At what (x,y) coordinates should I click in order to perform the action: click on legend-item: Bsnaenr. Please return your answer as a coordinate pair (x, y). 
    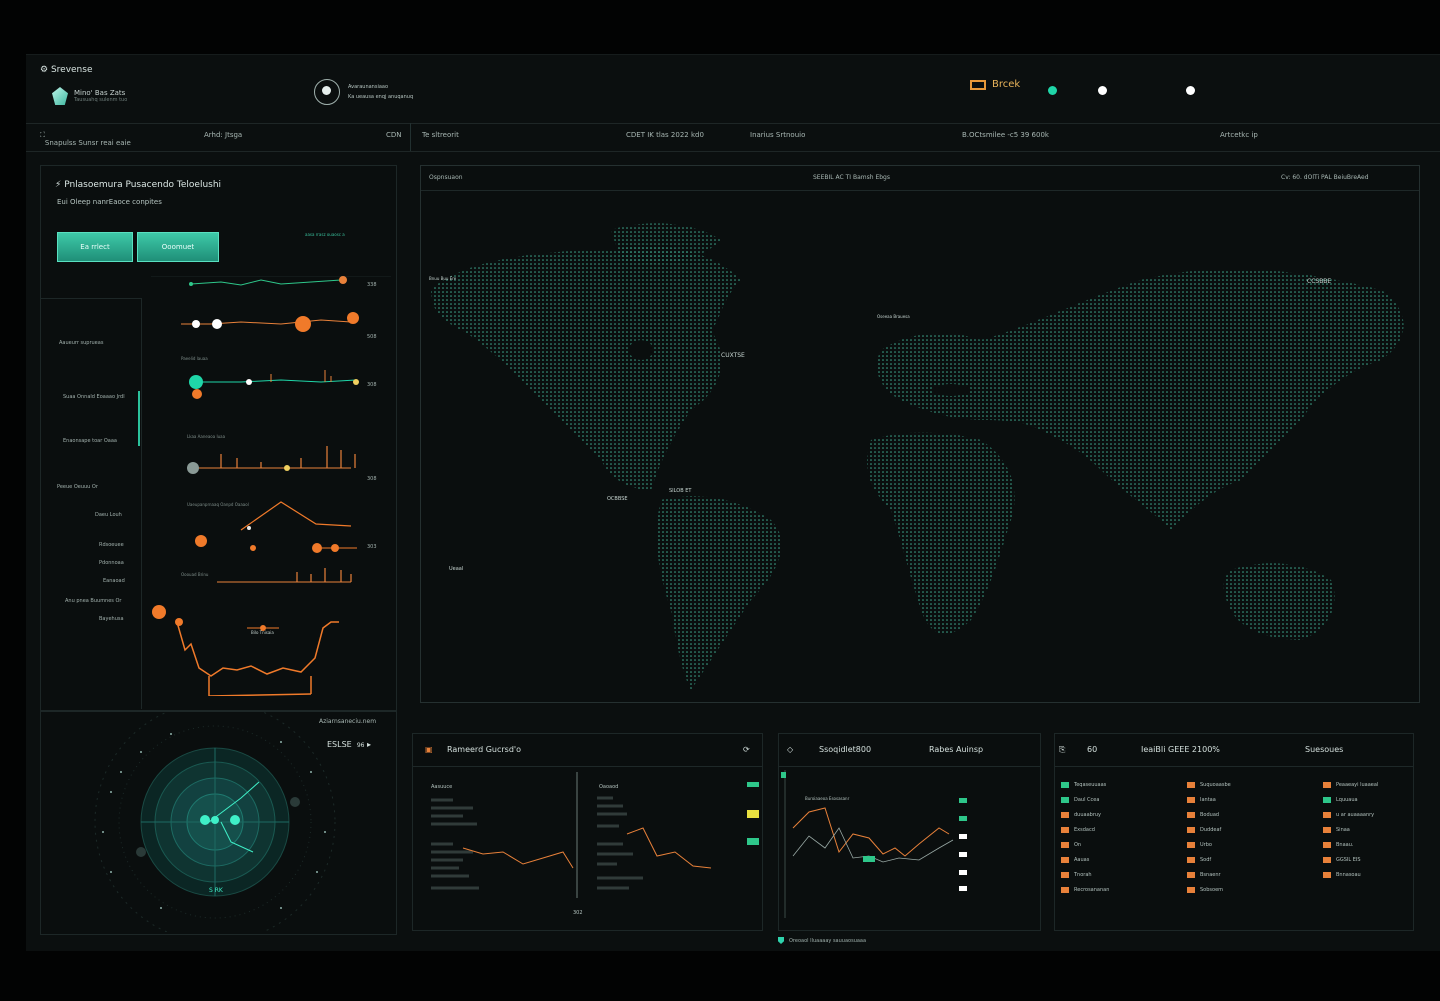
    Looking at the image, I should click on (1204, 875).